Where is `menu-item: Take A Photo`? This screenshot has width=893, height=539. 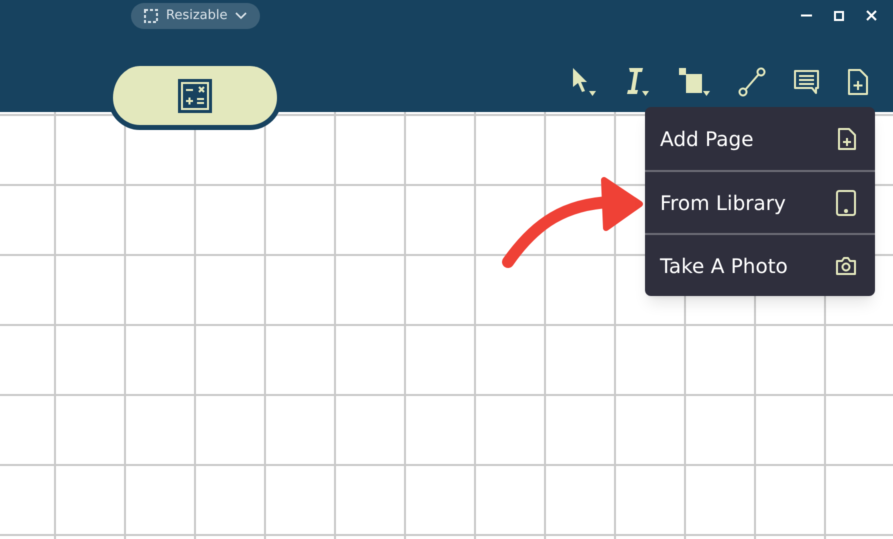
menu-item: Take A Photo is located at coordinates (760, 264).